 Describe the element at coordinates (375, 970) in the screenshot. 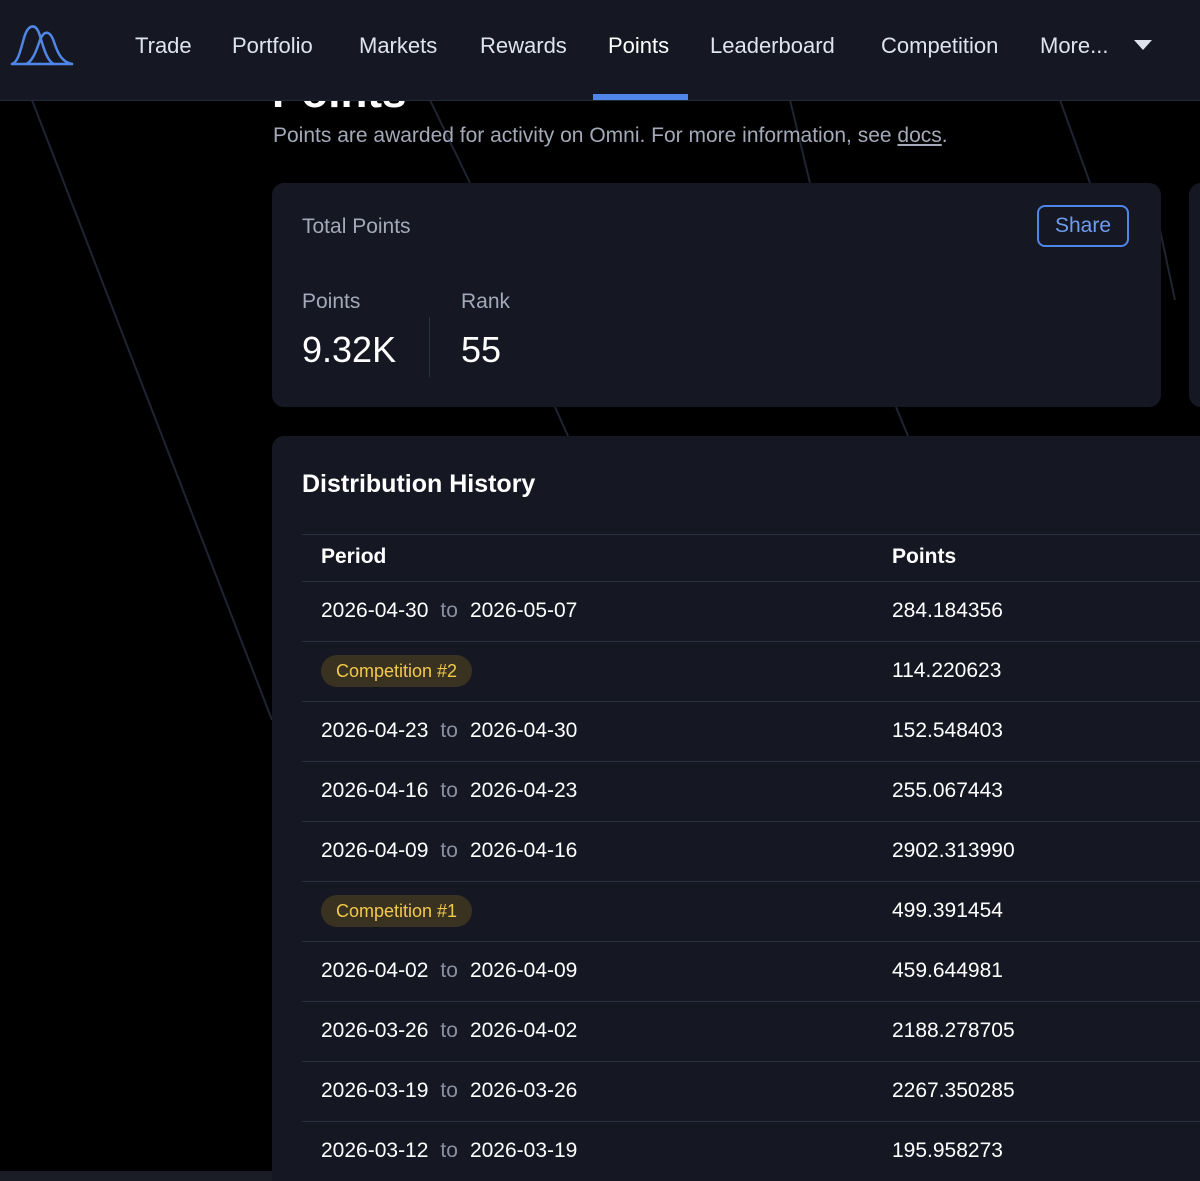

I see `period-start: 2026-04-02` at that location.